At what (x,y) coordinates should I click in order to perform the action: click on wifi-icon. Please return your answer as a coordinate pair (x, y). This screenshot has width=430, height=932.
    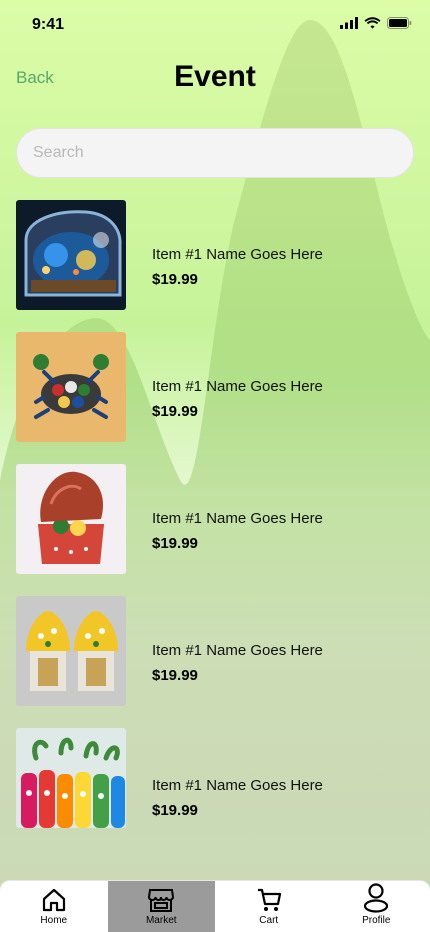
    Looking at the image, I should click on (372, 23).